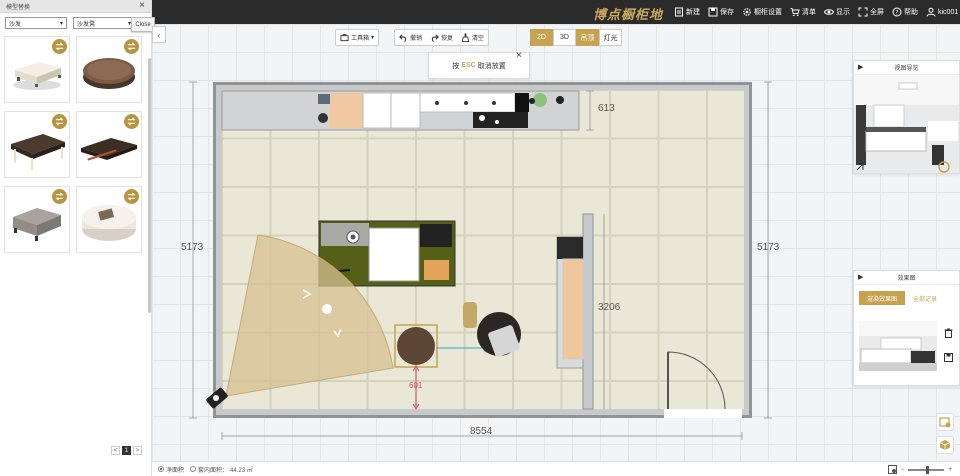 The image size is (960, 476). I want to click on chevron-down-icon: ▾, so click(373, 38).